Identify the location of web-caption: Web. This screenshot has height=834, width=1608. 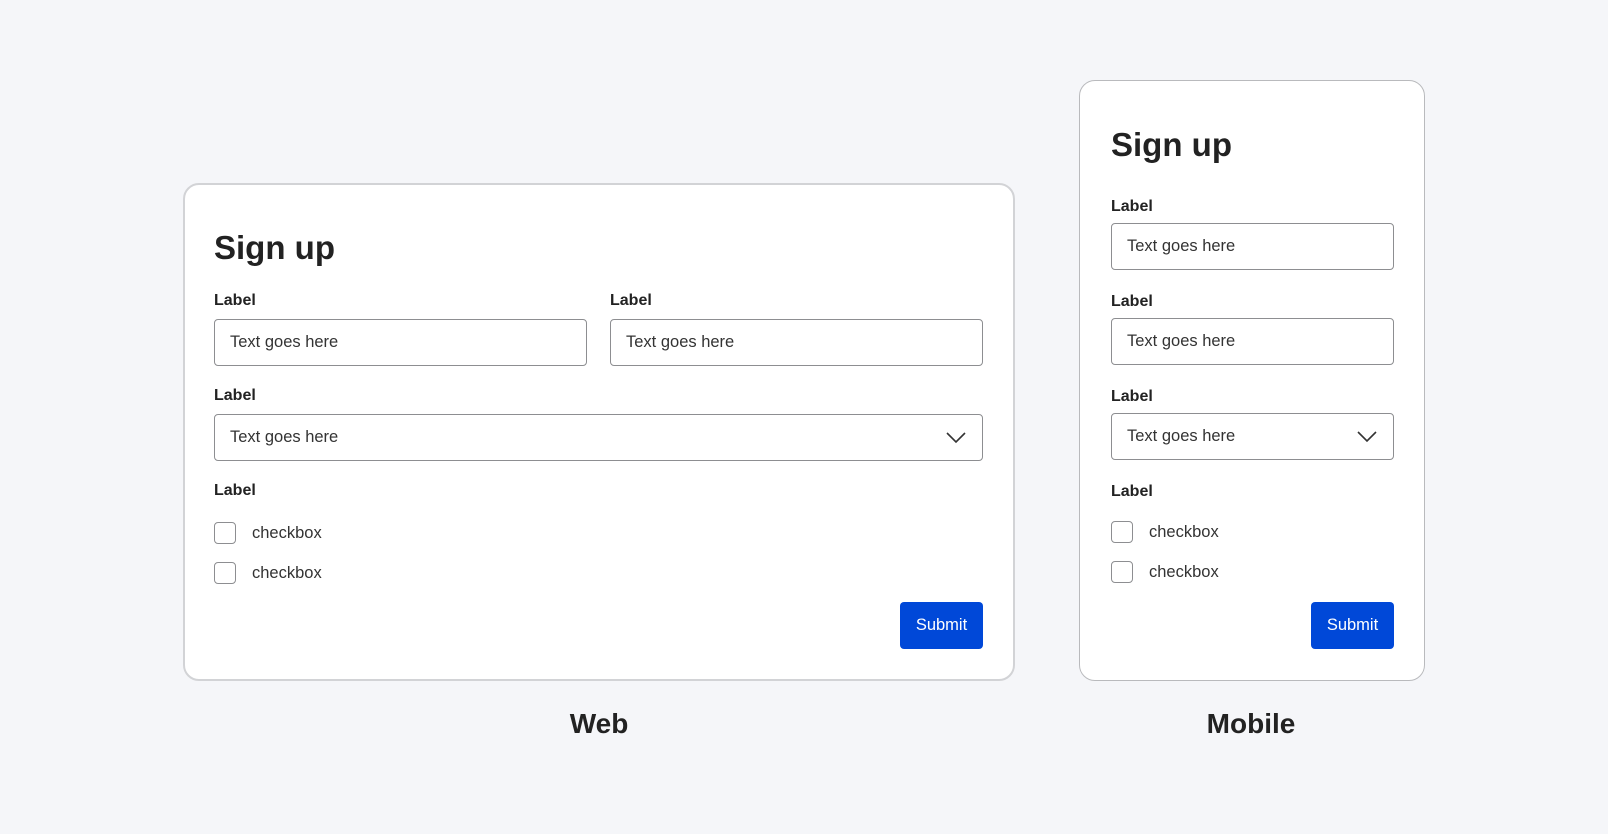
(599, 723).